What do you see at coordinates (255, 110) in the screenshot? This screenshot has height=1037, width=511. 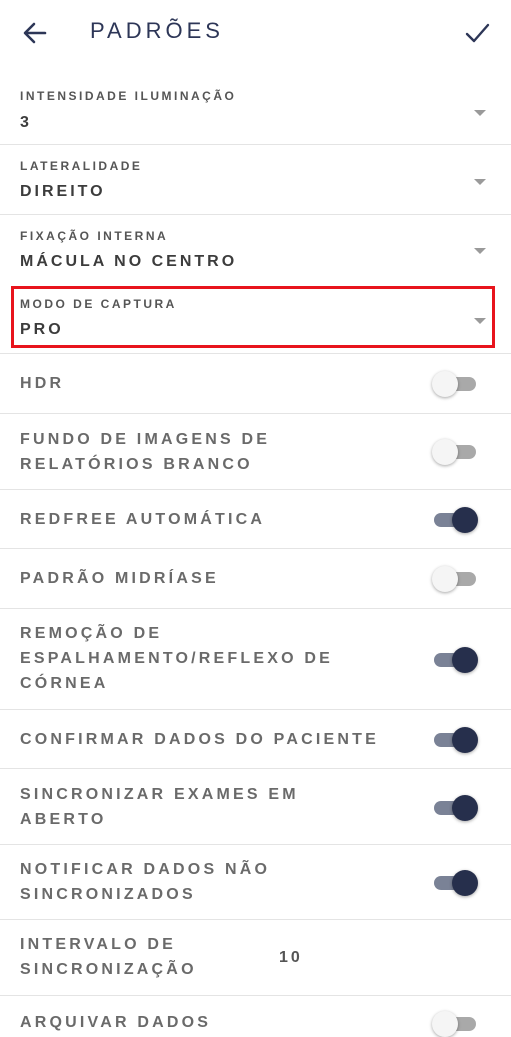 I see `select-intensidade-iluminacao: INTENSIDADE ILUMINAÇÃO 3` at bounding box center [255, 110].